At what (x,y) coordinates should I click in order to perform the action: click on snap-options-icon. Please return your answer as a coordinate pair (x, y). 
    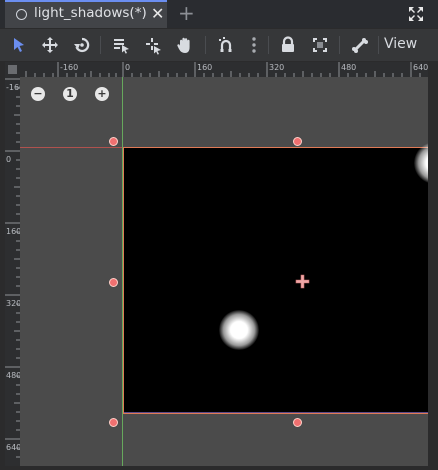
    Looking at the image, I should click on (254, 45).